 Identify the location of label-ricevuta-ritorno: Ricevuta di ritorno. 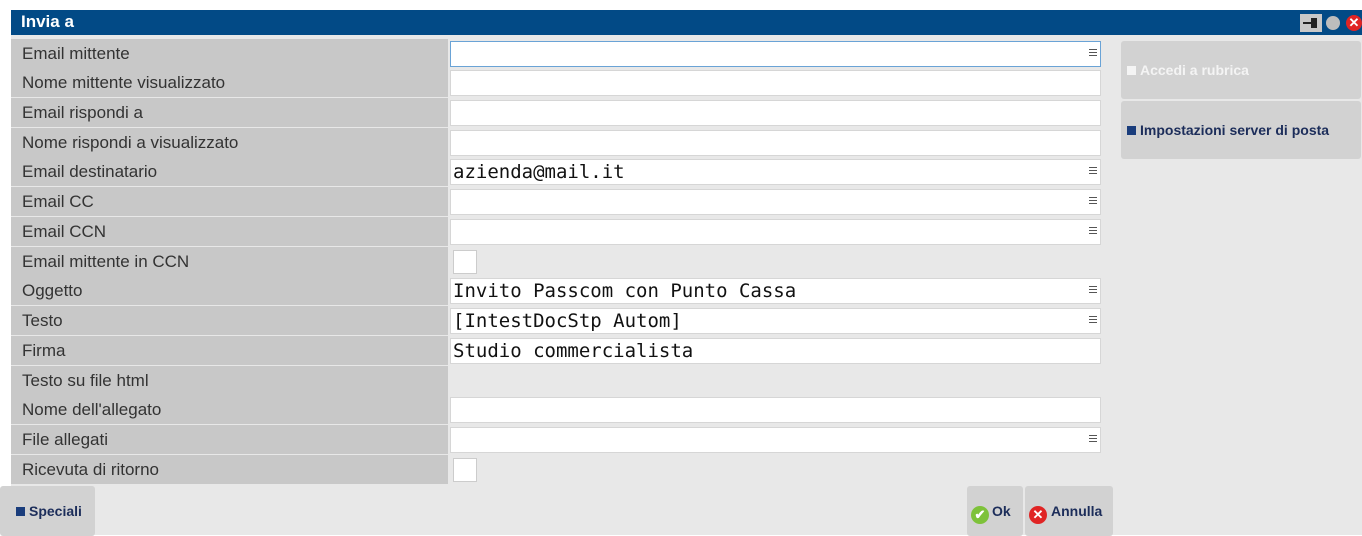
(229, 469).